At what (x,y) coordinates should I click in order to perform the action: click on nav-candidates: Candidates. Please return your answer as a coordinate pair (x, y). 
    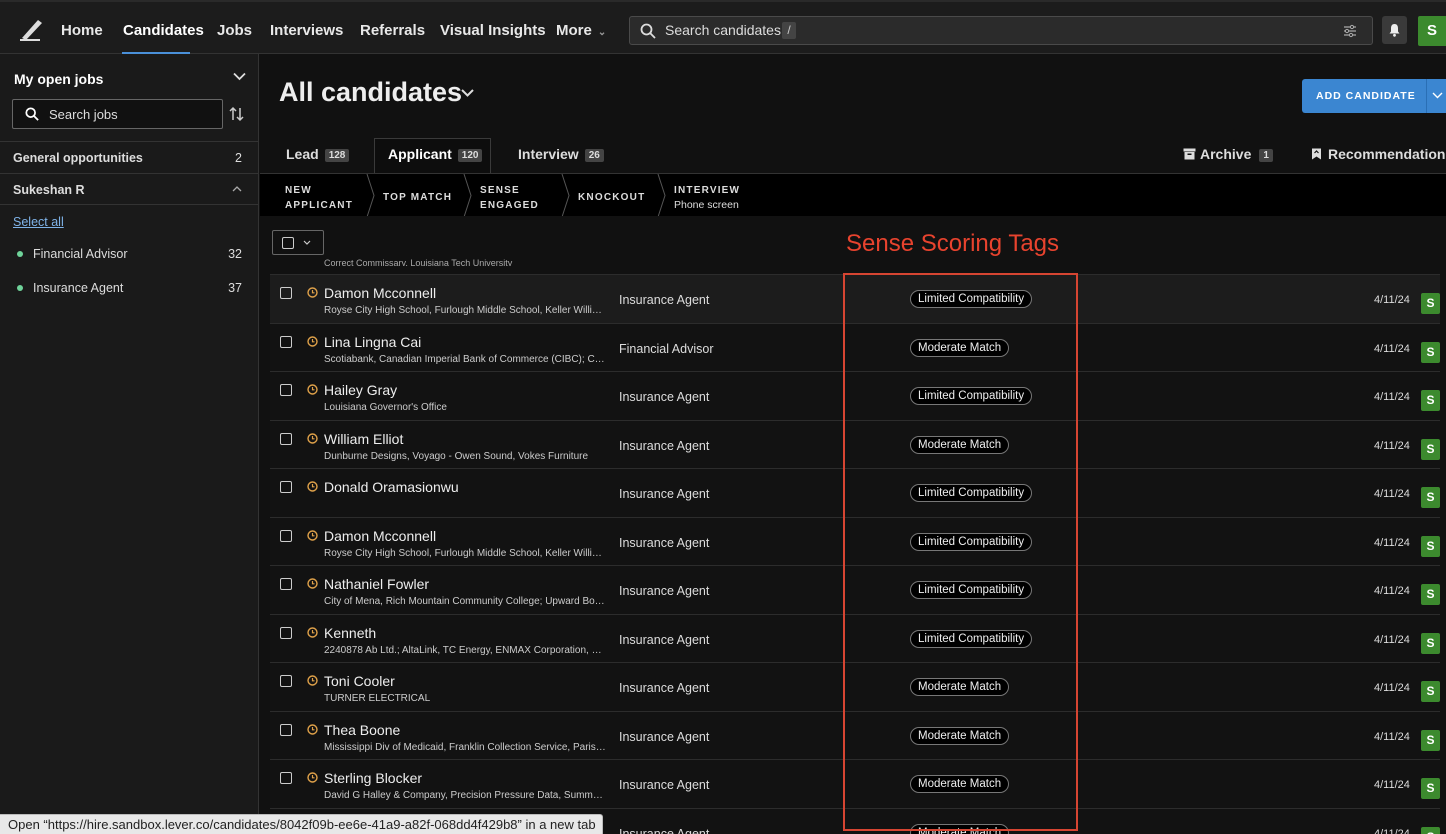
    Looking at the image, I should click on (163, 30).